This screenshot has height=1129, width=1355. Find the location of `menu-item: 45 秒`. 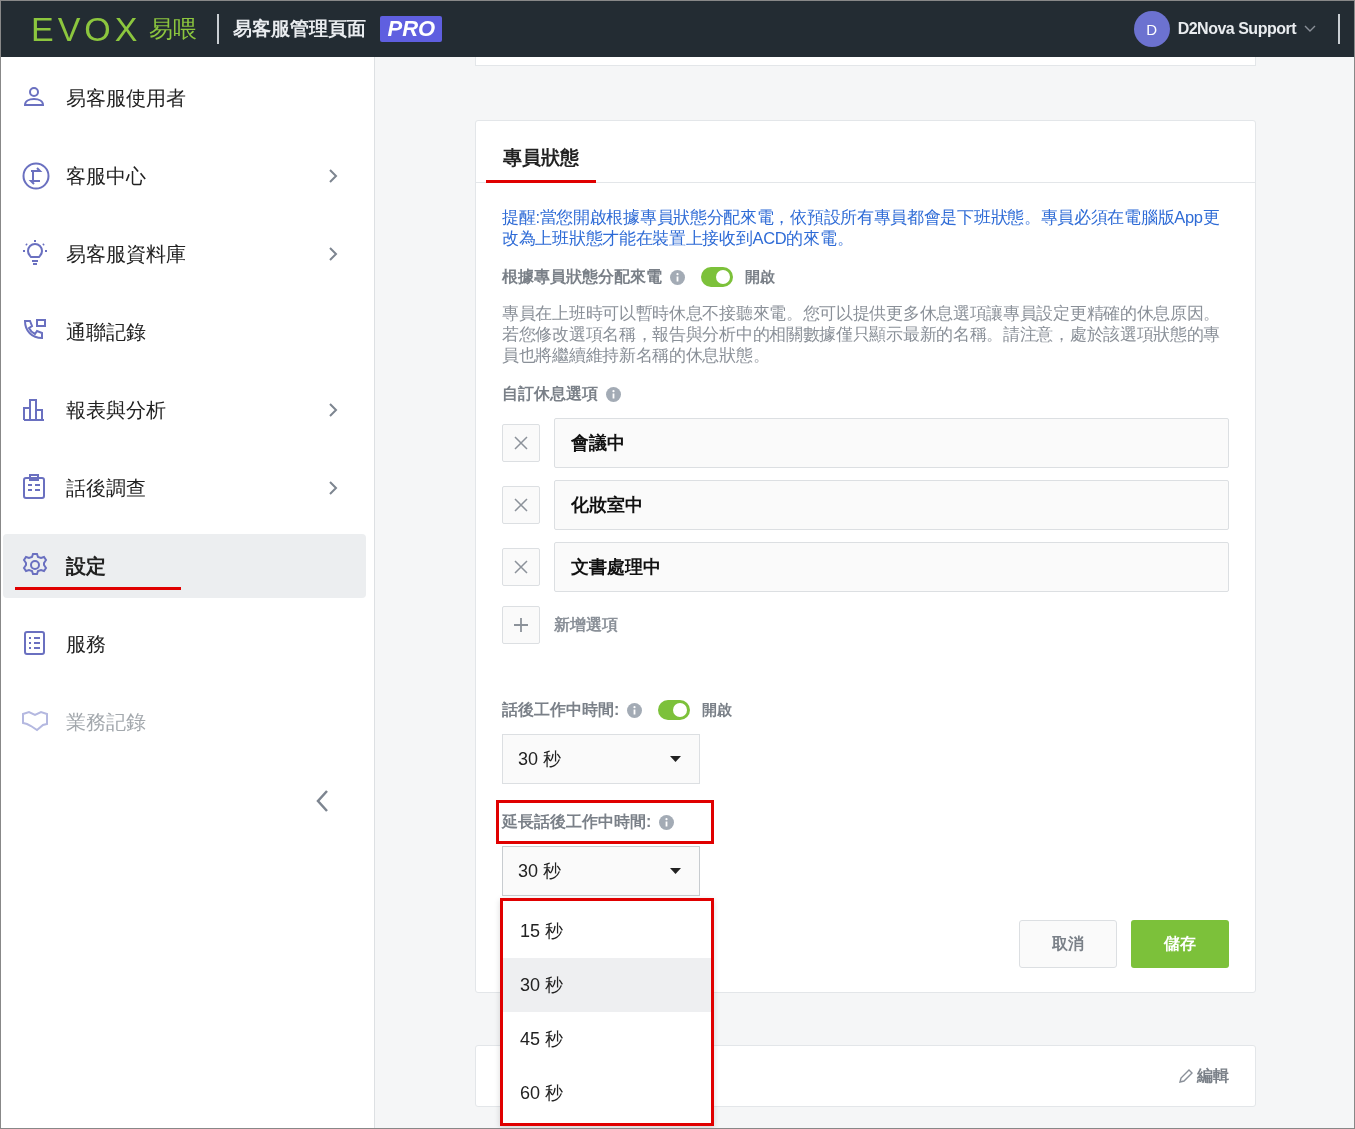

menu-item: 45 秒 is located at coordinates (607, 1039).